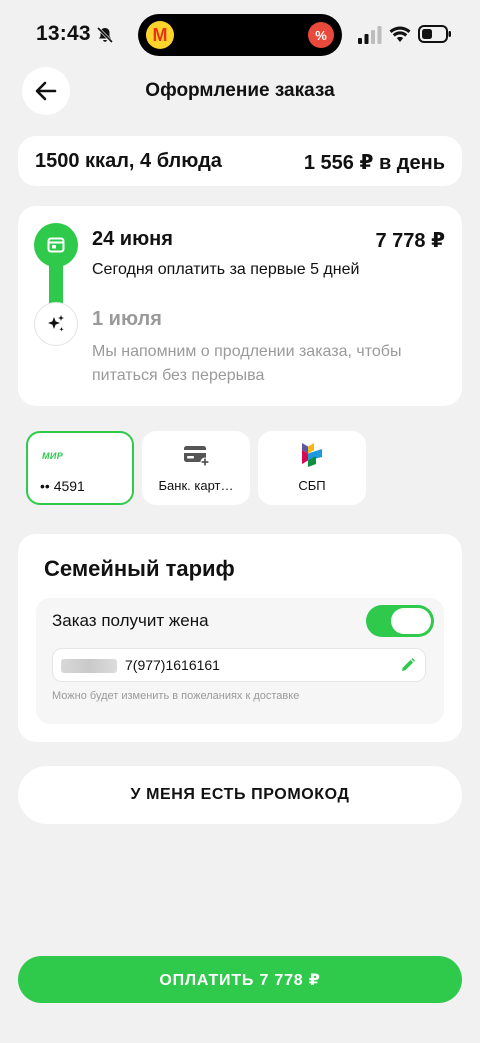 The image size is (480, 1043). Describe the element at coordinates (400, 34) in the screenshot. I see `wifi-icon` at that location.